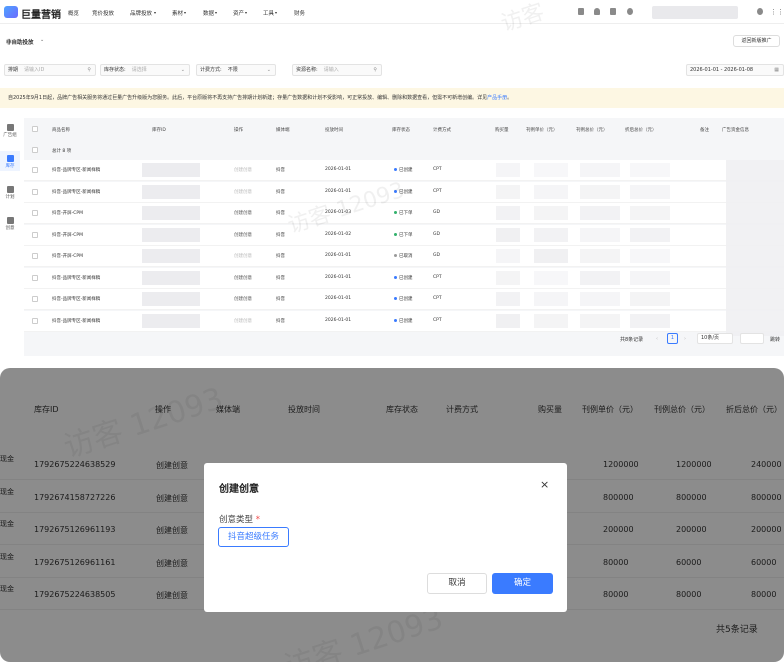 This screenshot has height=662, width=784. What do you see at coordinates (299, 13) in the screenshot?
I see `nav-item: 财务` at bounding box center [299, 13].